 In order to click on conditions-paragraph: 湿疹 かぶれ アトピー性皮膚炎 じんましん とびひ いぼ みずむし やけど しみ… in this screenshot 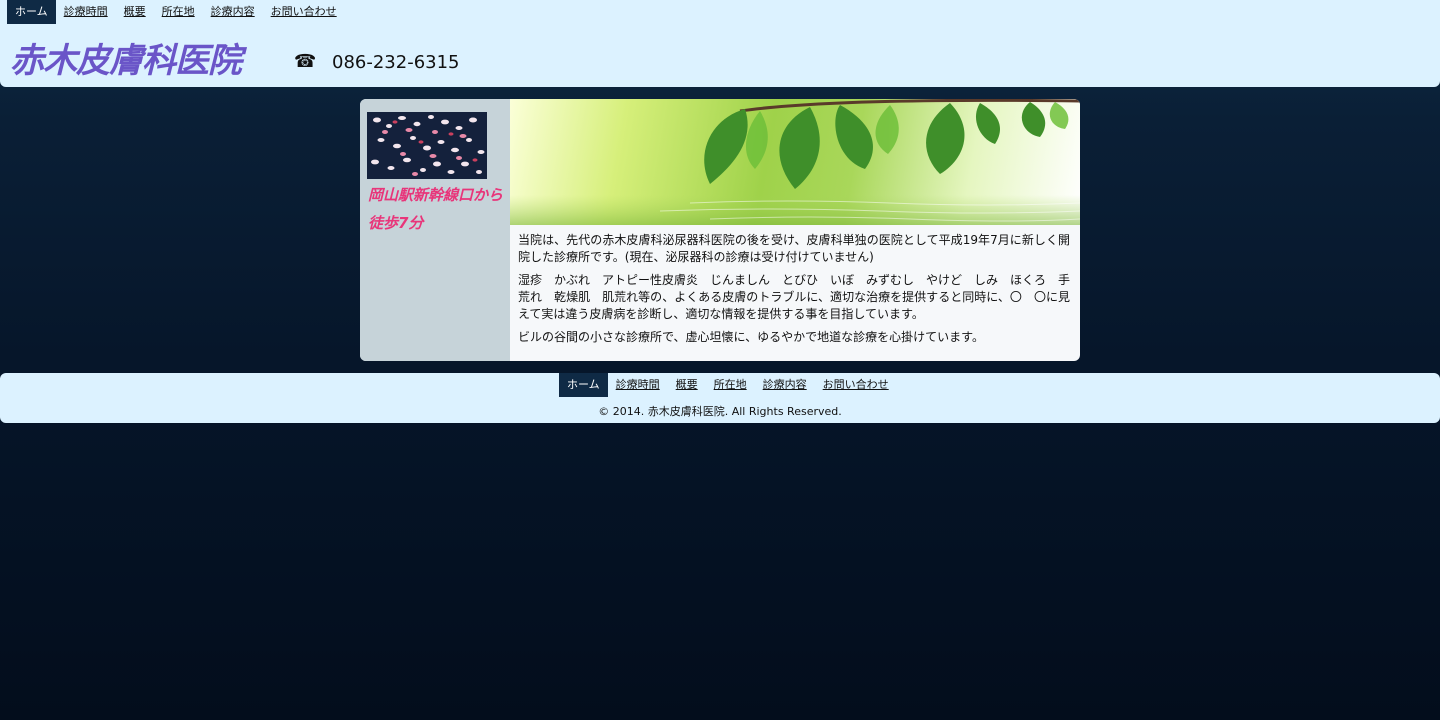, I will do `click(794, 297)`.